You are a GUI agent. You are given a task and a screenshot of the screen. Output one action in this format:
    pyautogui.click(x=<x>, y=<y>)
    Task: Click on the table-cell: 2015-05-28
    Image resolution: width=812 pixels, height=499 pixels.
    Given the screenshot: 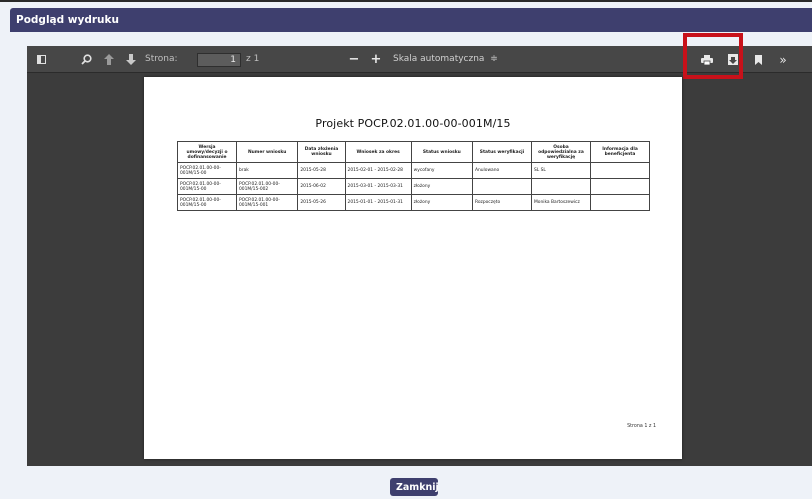 What is the action you would take?
    pyautogui.click(x=321, y=170)
    